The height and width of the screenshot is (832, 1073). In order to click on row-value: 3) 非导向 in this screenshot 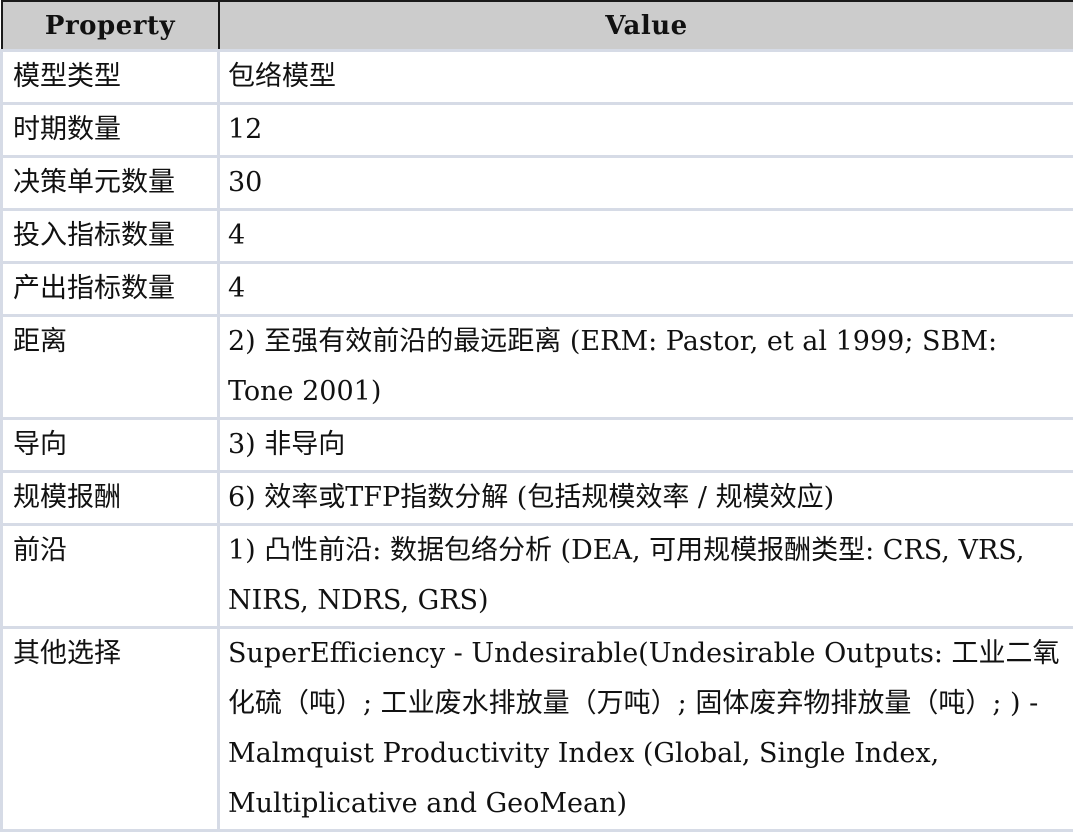, I will do `click(646, 445)`.